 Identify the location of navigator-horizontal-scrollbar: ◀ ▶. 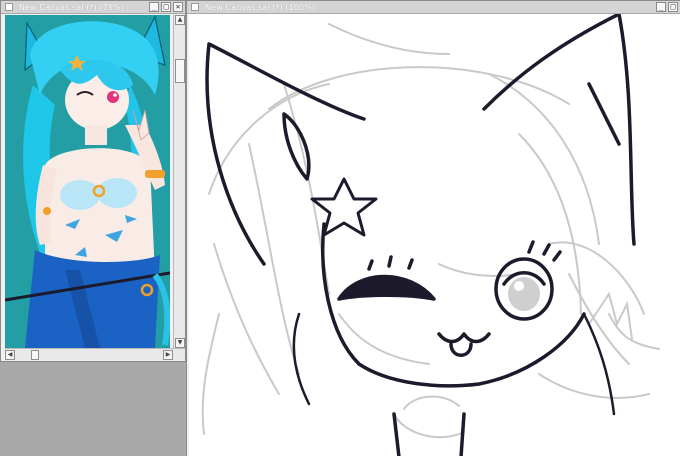
(95, 354).